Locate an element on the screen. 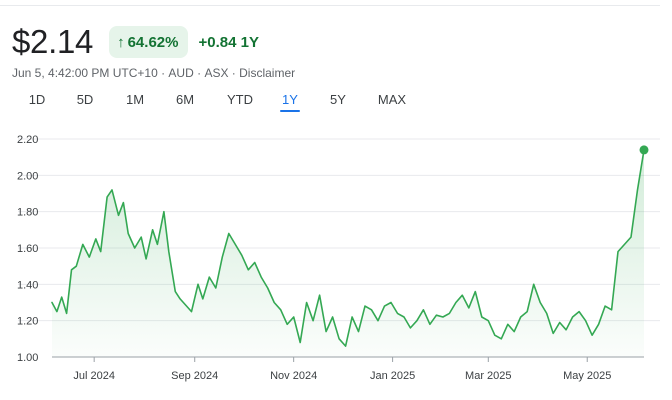 The width and height of the screenshot is (672, 400). y-tick-label: 1.40 is located at coordinates (27, 285).